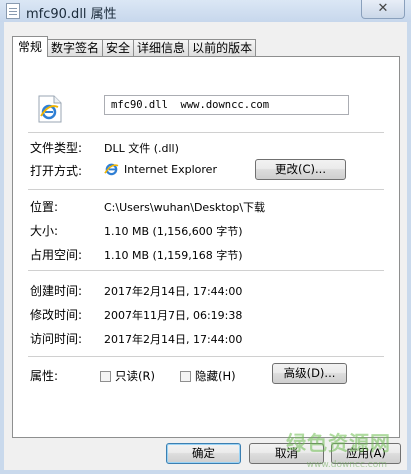 This screenshot has height=474, width=411. What do you see at coordinates (161, 48) in the screenshot?
I see `tab-details: 详细信息` at bounding box center [161, 48].